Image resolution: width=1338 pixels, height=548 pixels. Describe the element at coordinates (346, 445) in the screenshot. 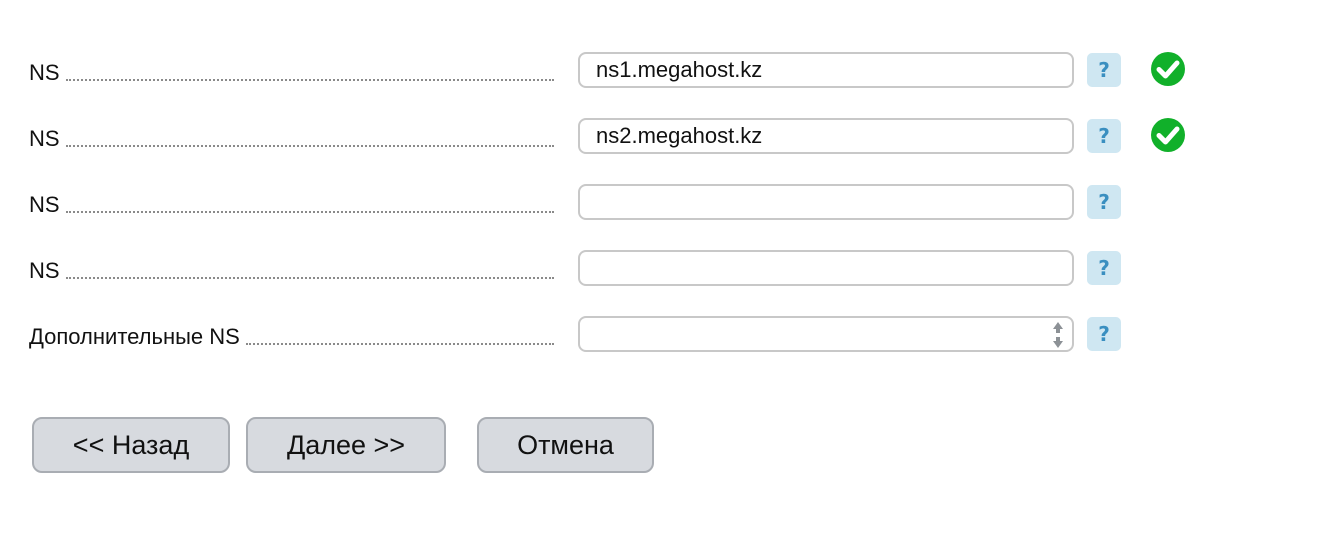

I see `next-button: Далее >>` at that location.